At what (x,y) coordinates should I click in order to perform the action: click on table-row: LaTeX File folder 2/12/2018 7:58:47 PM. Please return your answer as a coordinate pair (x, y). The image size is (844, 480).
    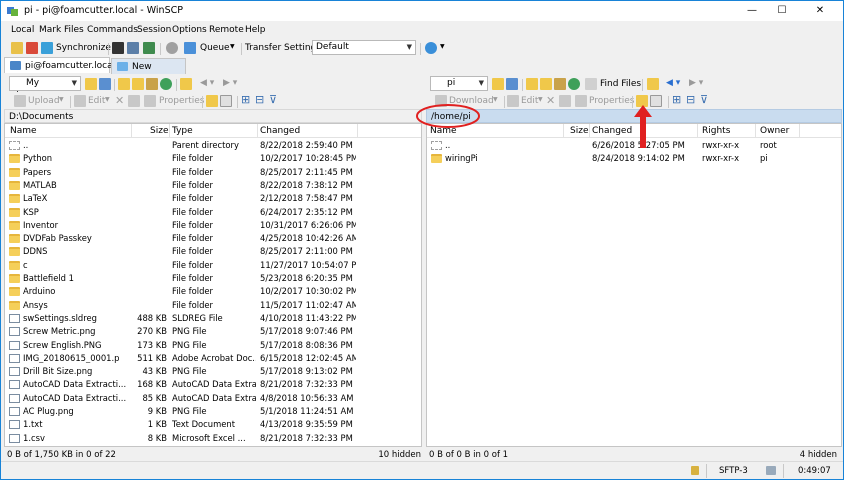
    Looking at the image, I should click on (213, 198).